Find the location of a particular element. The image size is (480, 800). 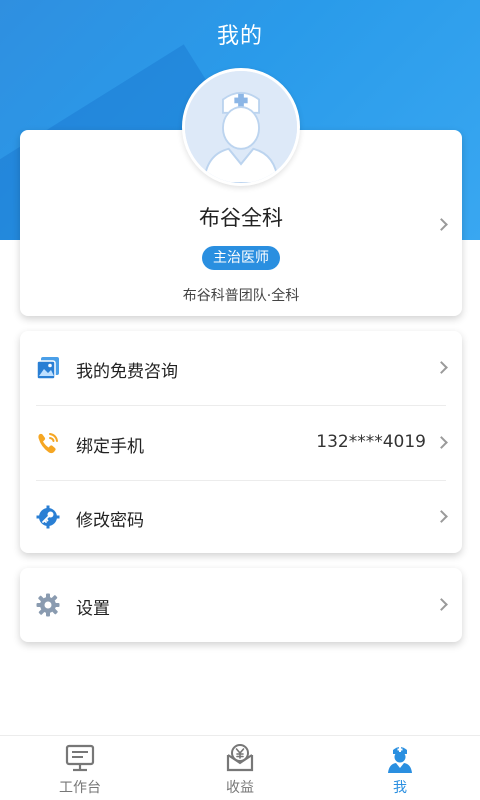

phone-number: 132****4019 is located at coordinates (371, 442).